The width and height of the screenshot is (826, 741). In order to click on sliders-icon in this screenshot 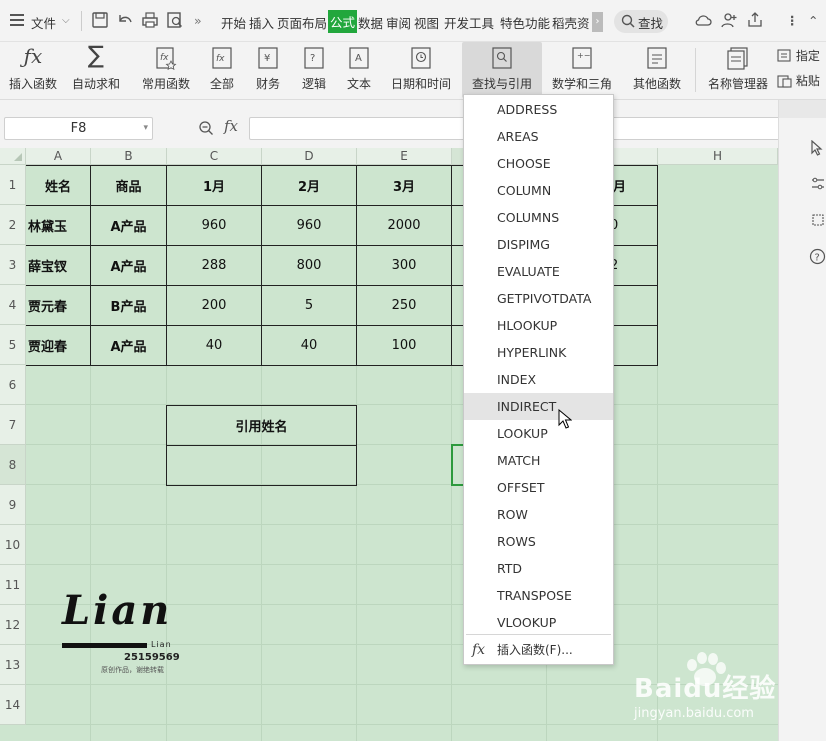, I will do `click(818, 184)`.